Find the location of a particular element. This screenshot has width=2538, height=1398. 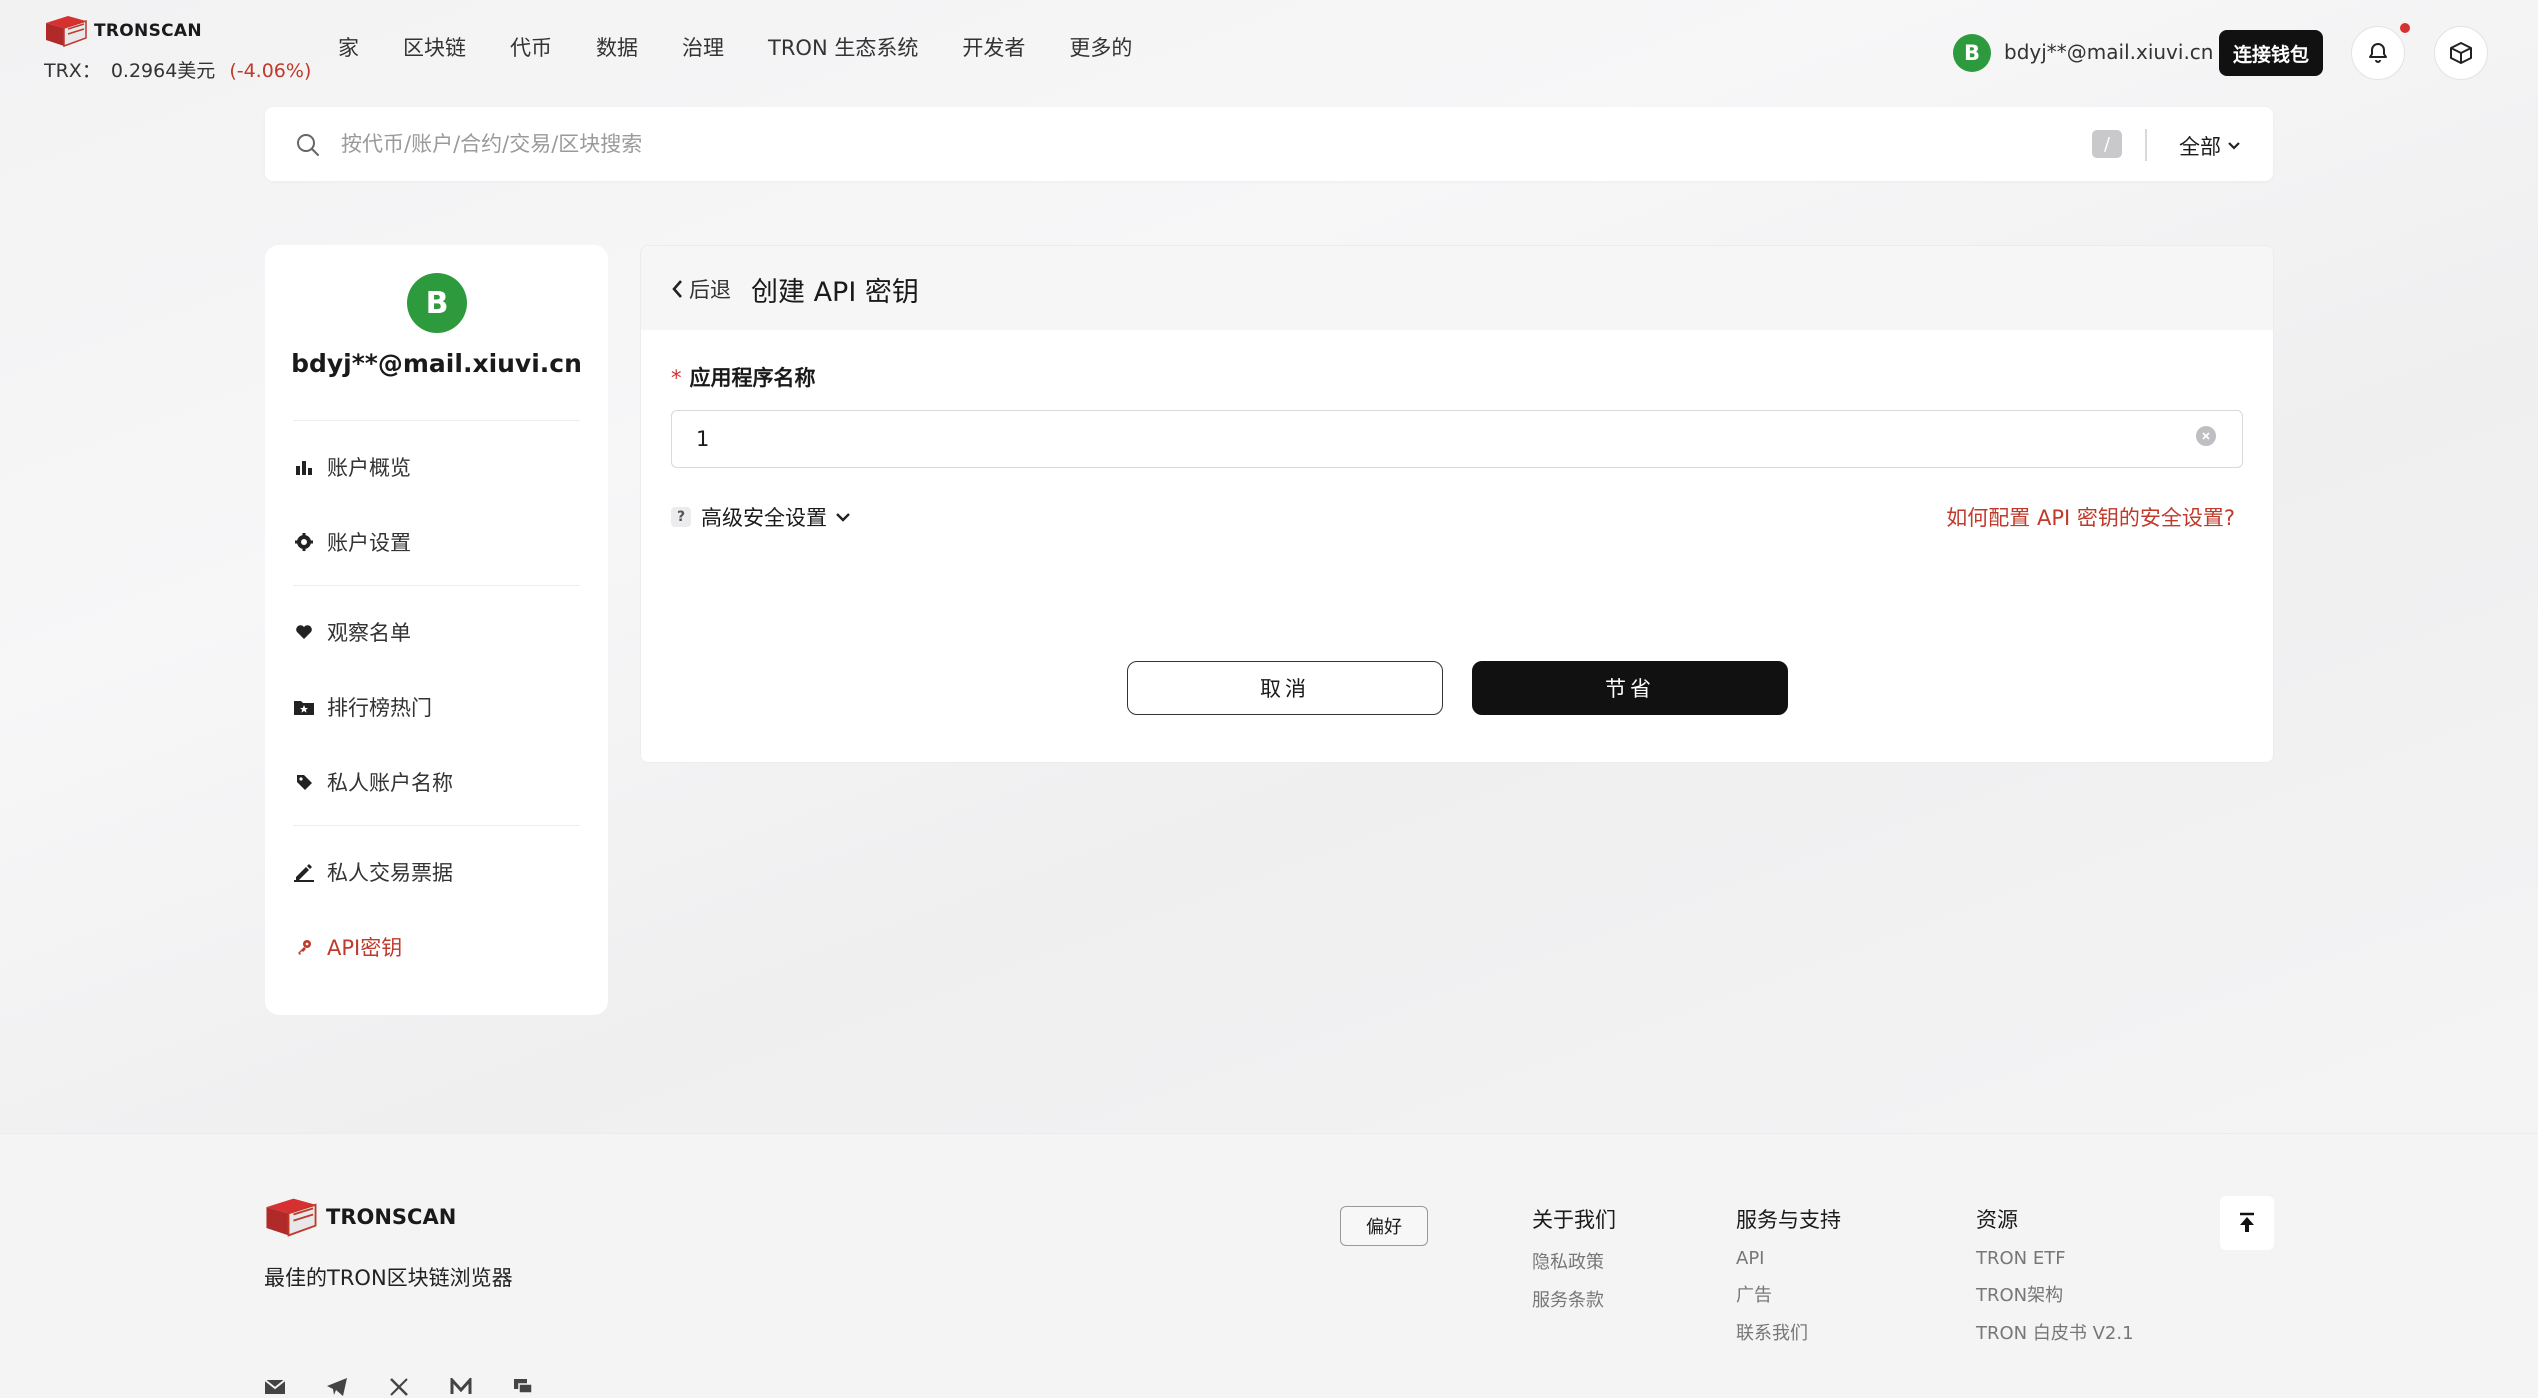

sidebar-item-account-settings: 账户设置 is located at coordinates (352, 542).